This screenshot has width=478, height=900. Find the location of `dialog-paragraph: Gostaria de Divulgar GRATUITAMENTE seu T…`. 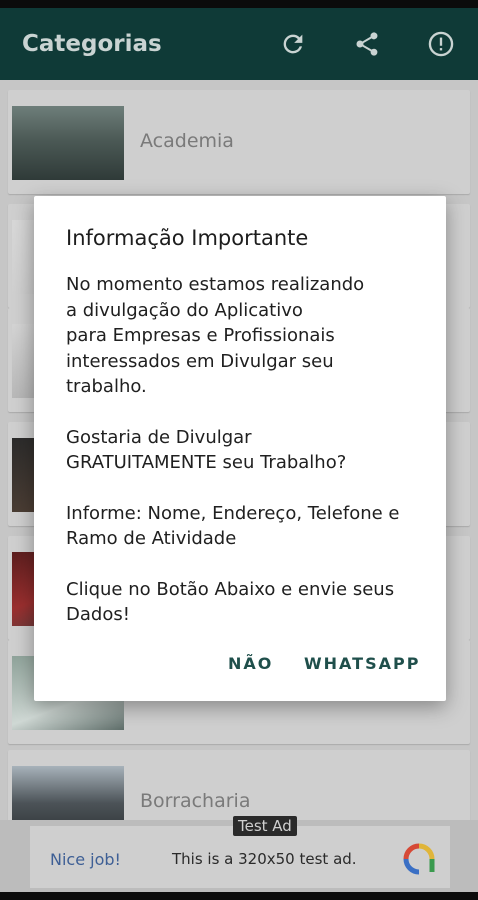

dialog-paragraph: Gostaria de Divulgar GRATUITAMENTE seu T… is located at coordinates (206, 450).